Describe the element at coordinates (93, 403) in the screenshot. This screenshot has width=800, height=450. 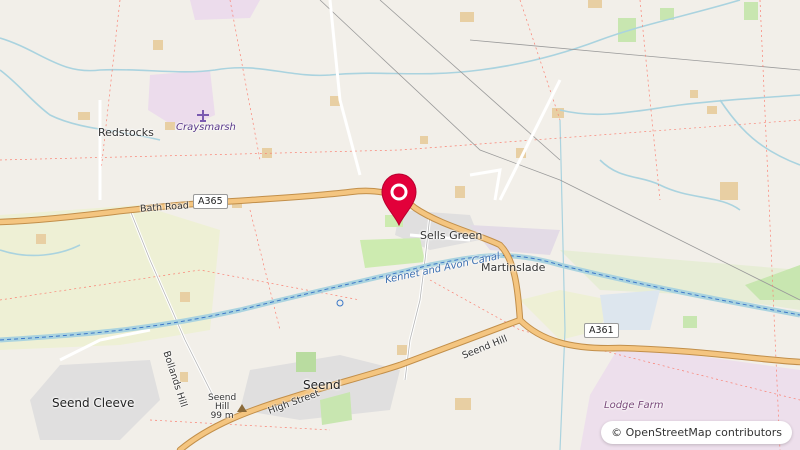
I see `place-label-seend-cleeve: Seend Cleeve` at that location.